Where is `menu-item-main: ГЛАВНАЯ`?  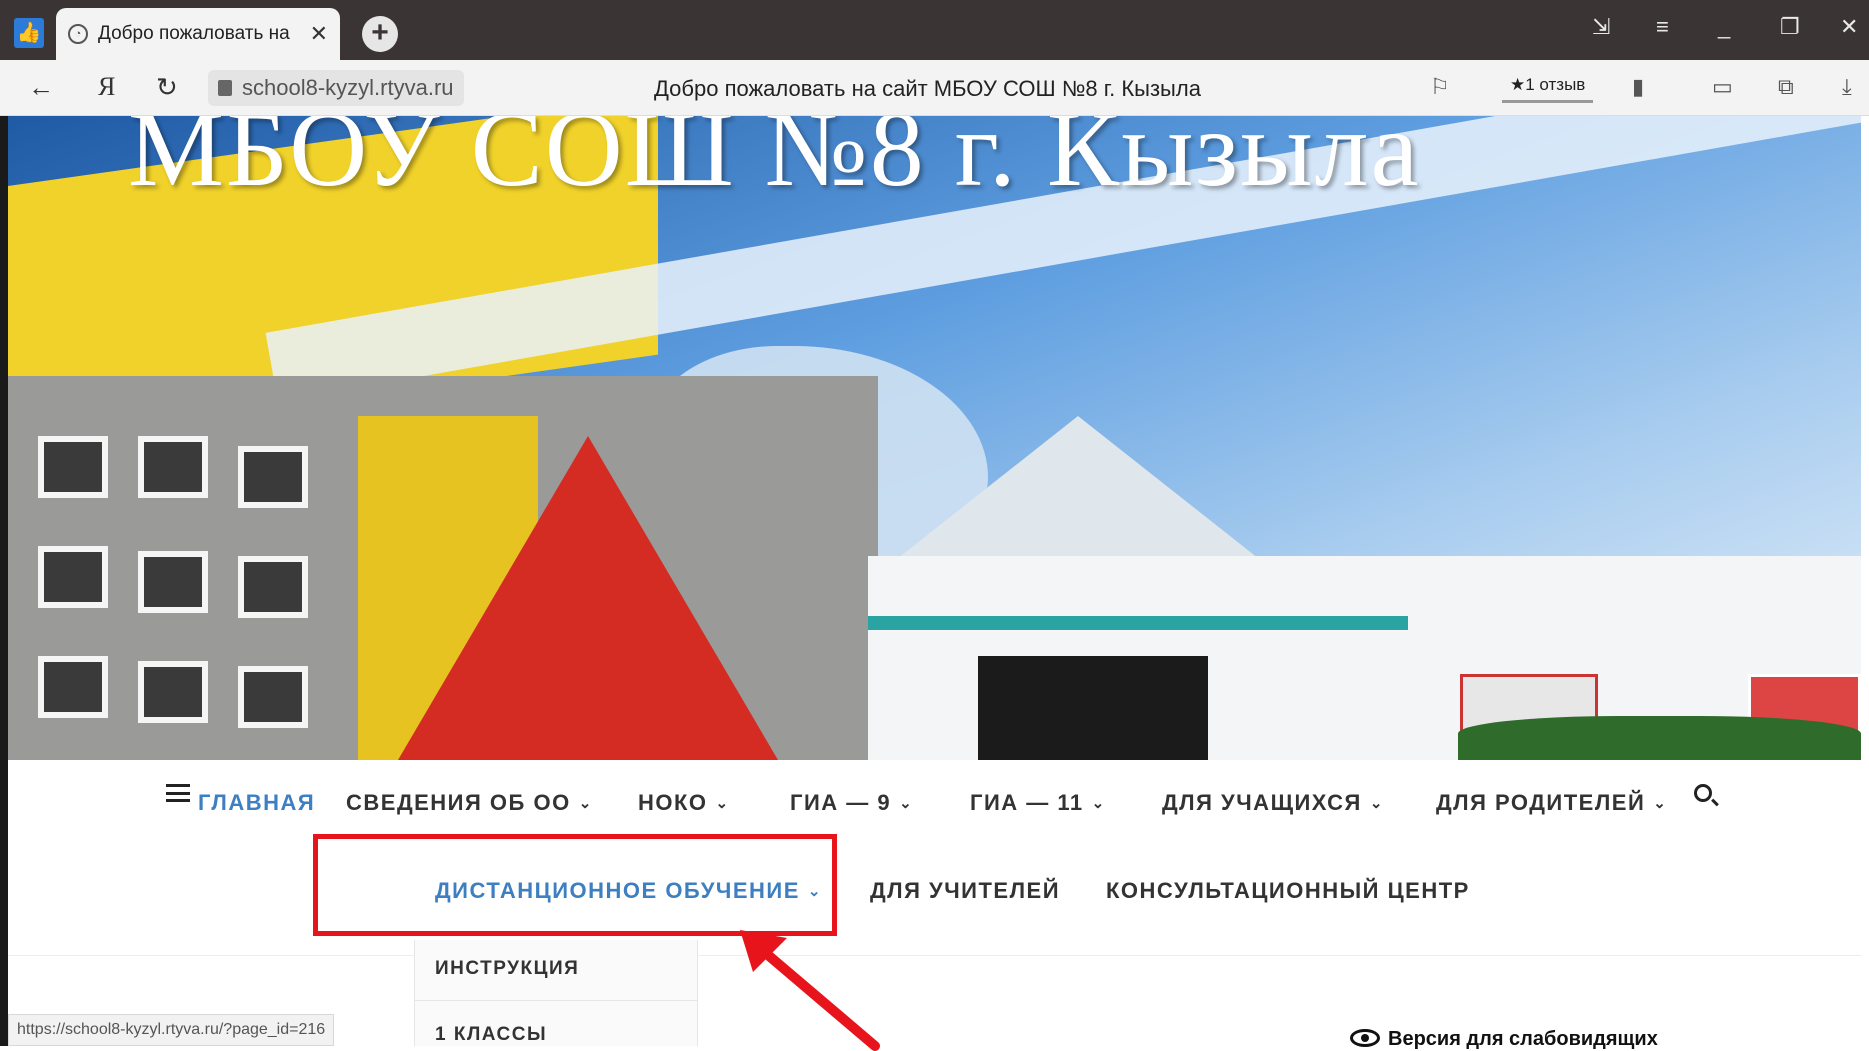 menu-item-main: ГЛАВНАЯ is located at coordinates (256, 803).